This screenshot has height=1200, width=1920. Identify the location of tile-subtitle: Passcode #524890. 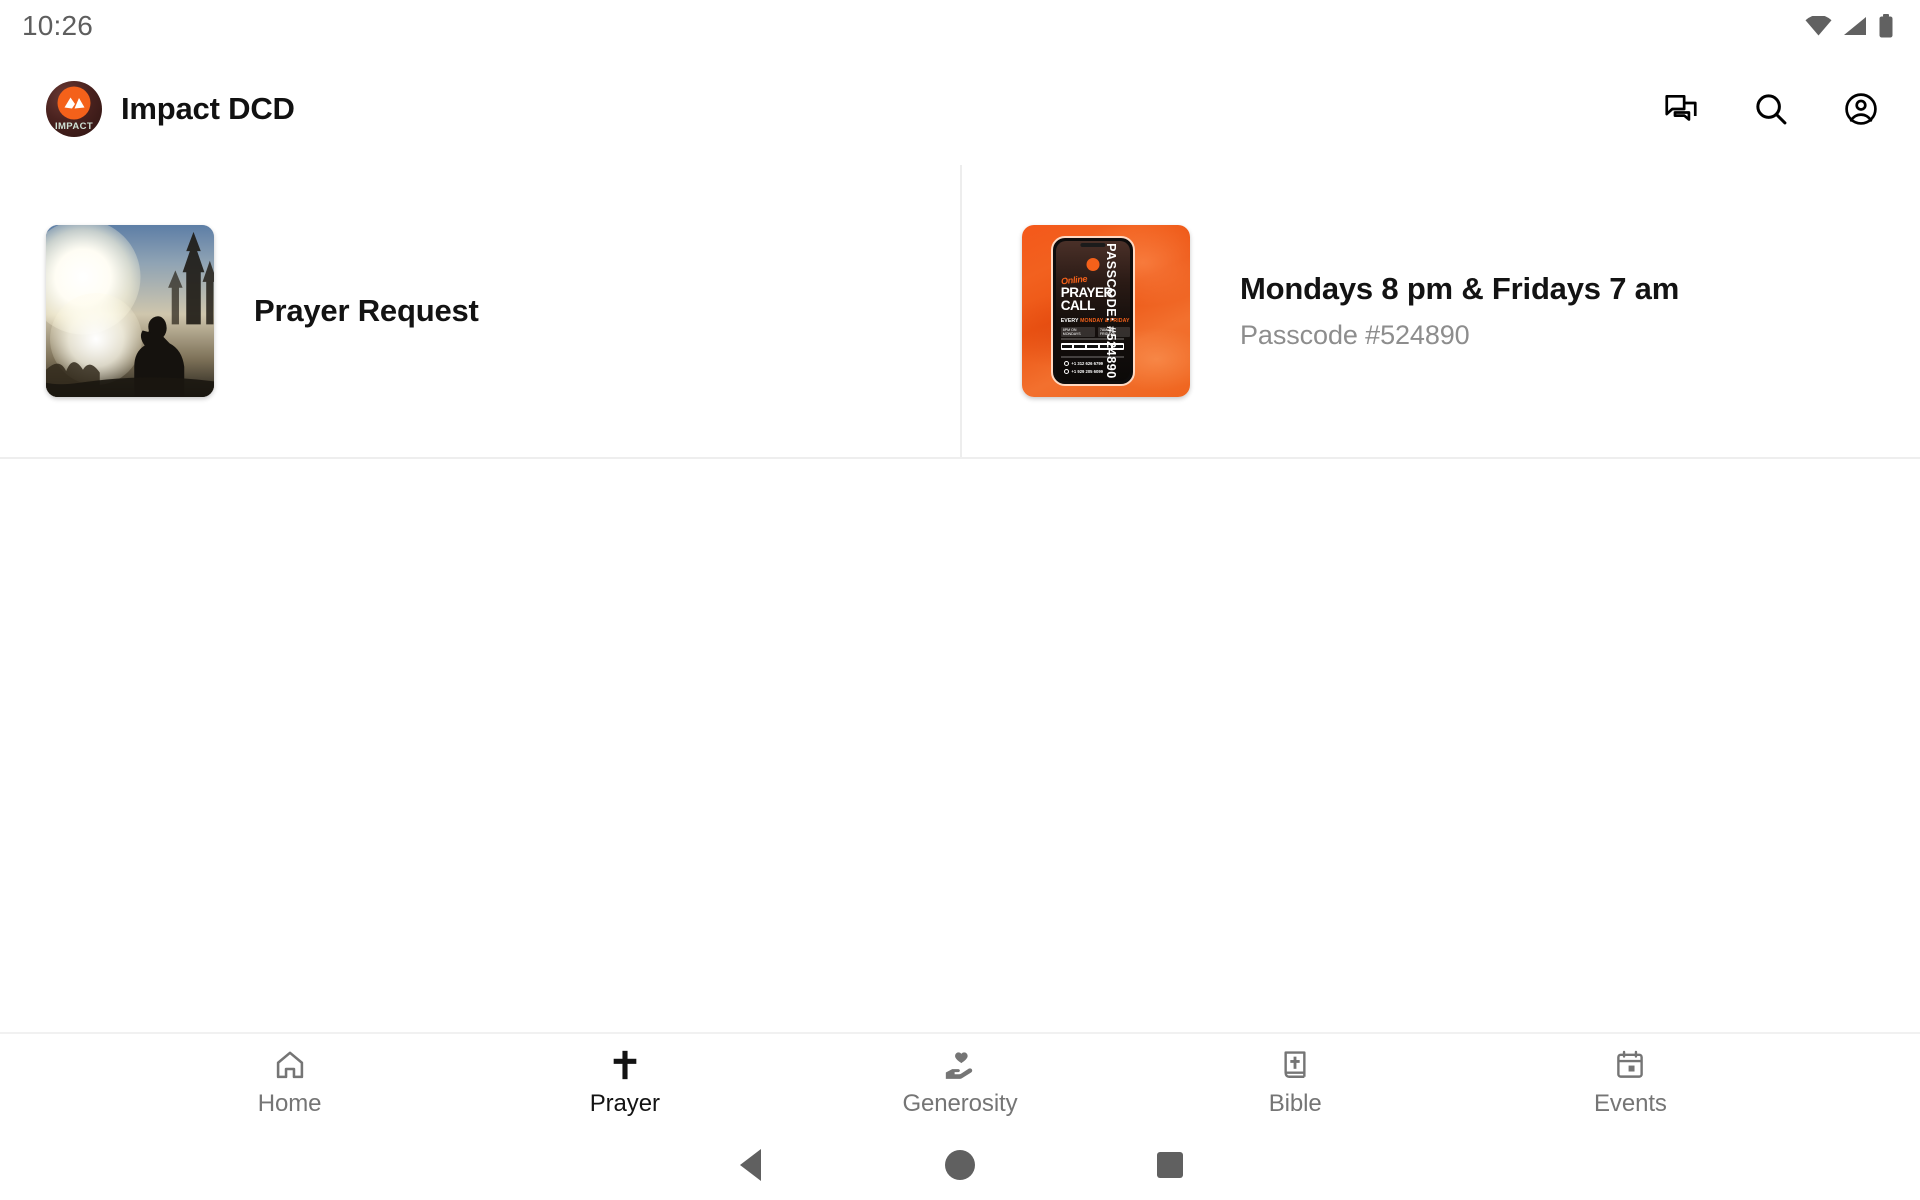
(1355, 334).